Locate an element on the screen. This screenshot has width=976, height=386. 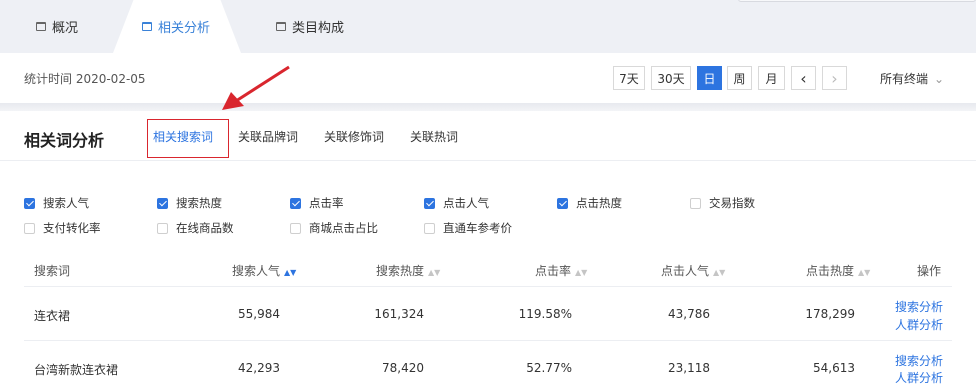
metric-label: 搜索人气 is located at coordinates (66, 203).